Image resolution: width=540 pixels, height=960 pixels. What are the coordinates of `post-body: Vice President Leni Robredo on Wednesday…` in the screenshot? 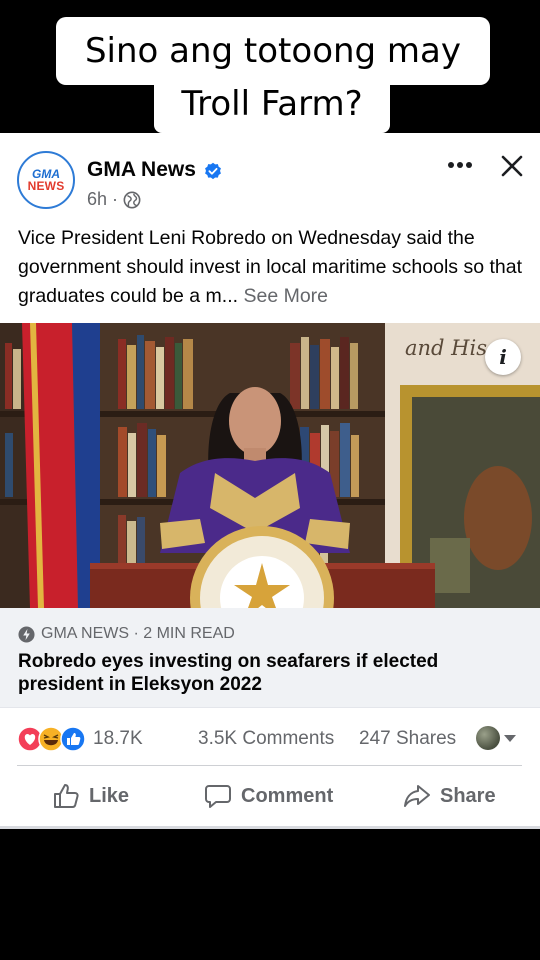 It's located at (273, 267).